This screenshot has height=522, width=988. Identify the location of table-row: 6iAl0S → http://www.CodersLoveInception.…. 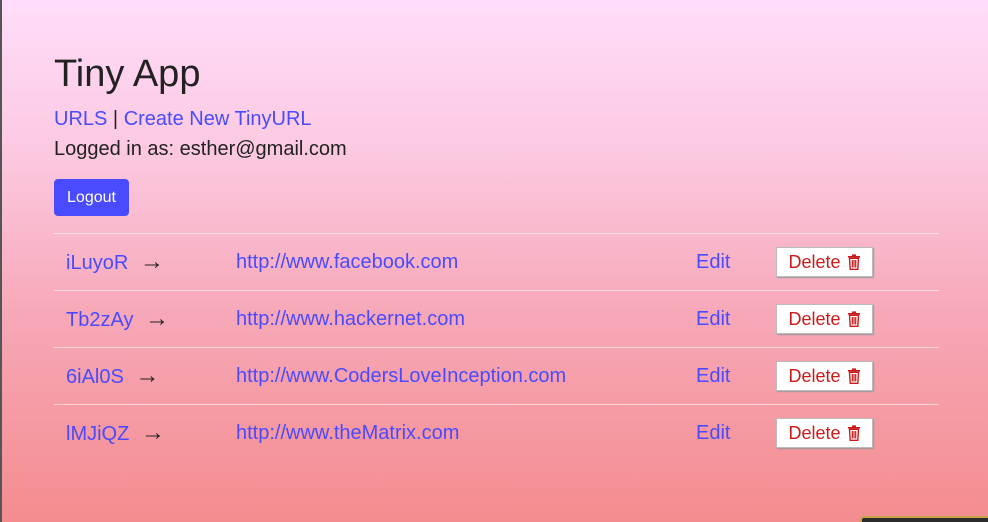
(496, 376).